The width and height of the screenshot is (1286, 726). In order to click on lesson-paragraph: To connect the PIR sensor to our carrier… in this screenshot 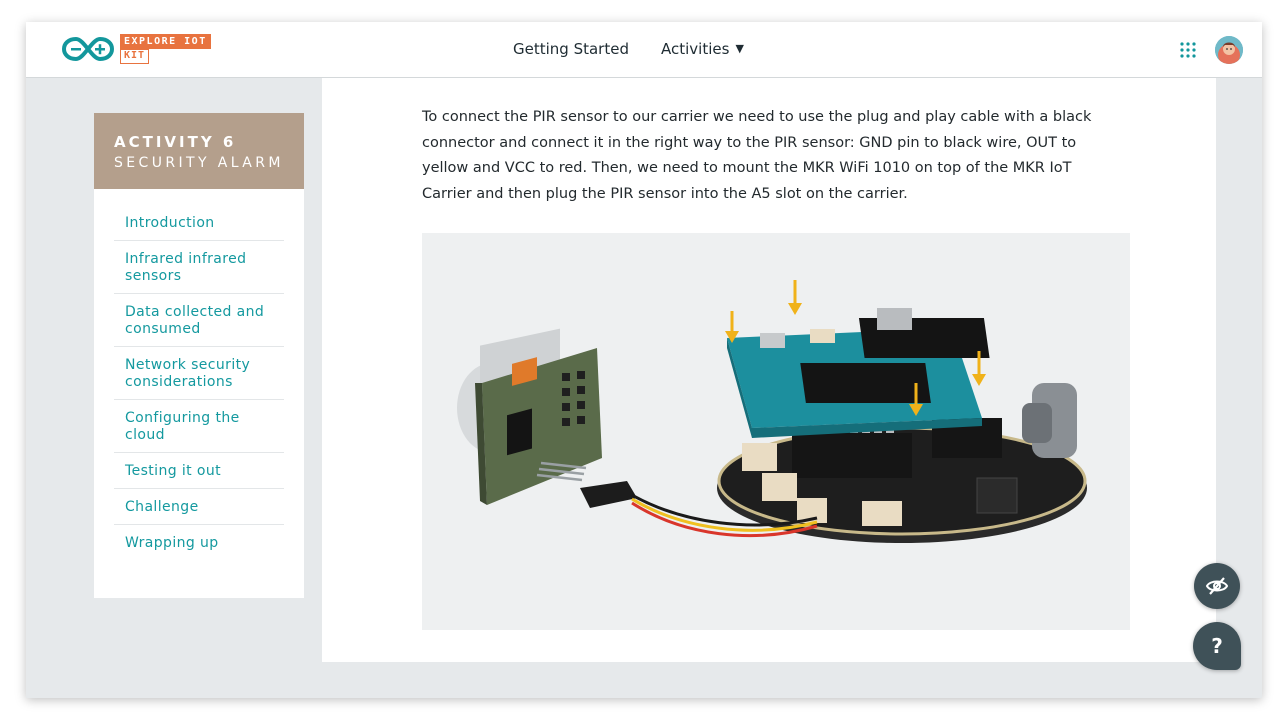, I will do `click(757, 155)`.